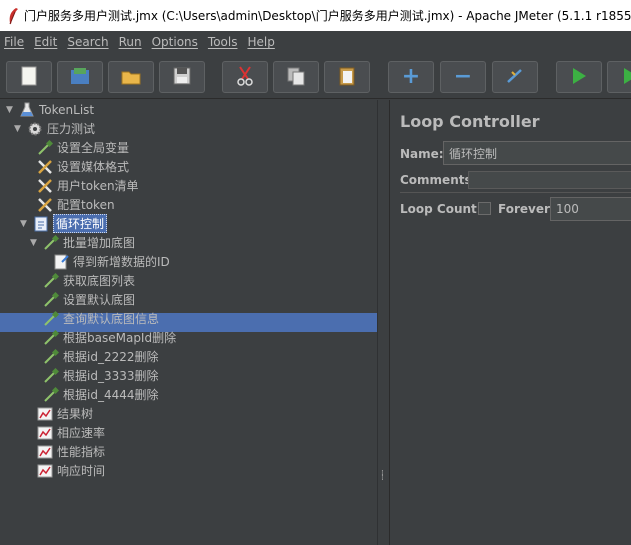 The width and height of the screenshot is (631, 545). Describe the element at coordinates (120, 338) in the screenshot. I see `tree-node-label: 根据baseMapId删除` at that location.